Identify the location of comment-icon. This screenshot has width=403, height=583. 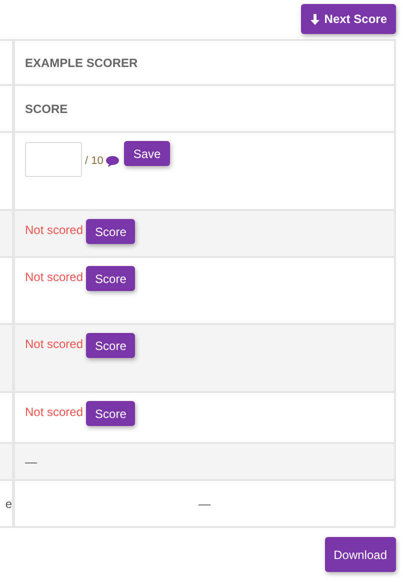
(113, 161).